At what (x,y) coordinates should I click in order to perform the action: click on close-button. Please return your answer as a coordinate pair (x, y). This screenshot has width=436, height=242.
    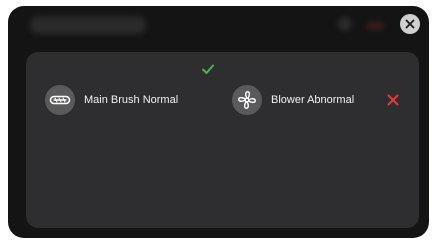
    Looking at the image, I should click on (410, 24).